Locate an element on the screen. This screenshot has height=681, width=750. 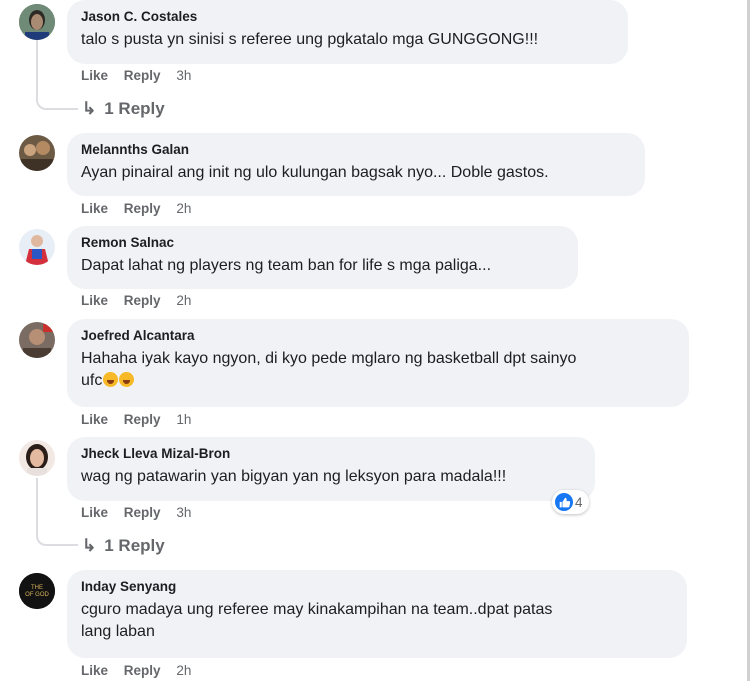
avatar-image: THE OF GOD is located at coordinates (37, 591).